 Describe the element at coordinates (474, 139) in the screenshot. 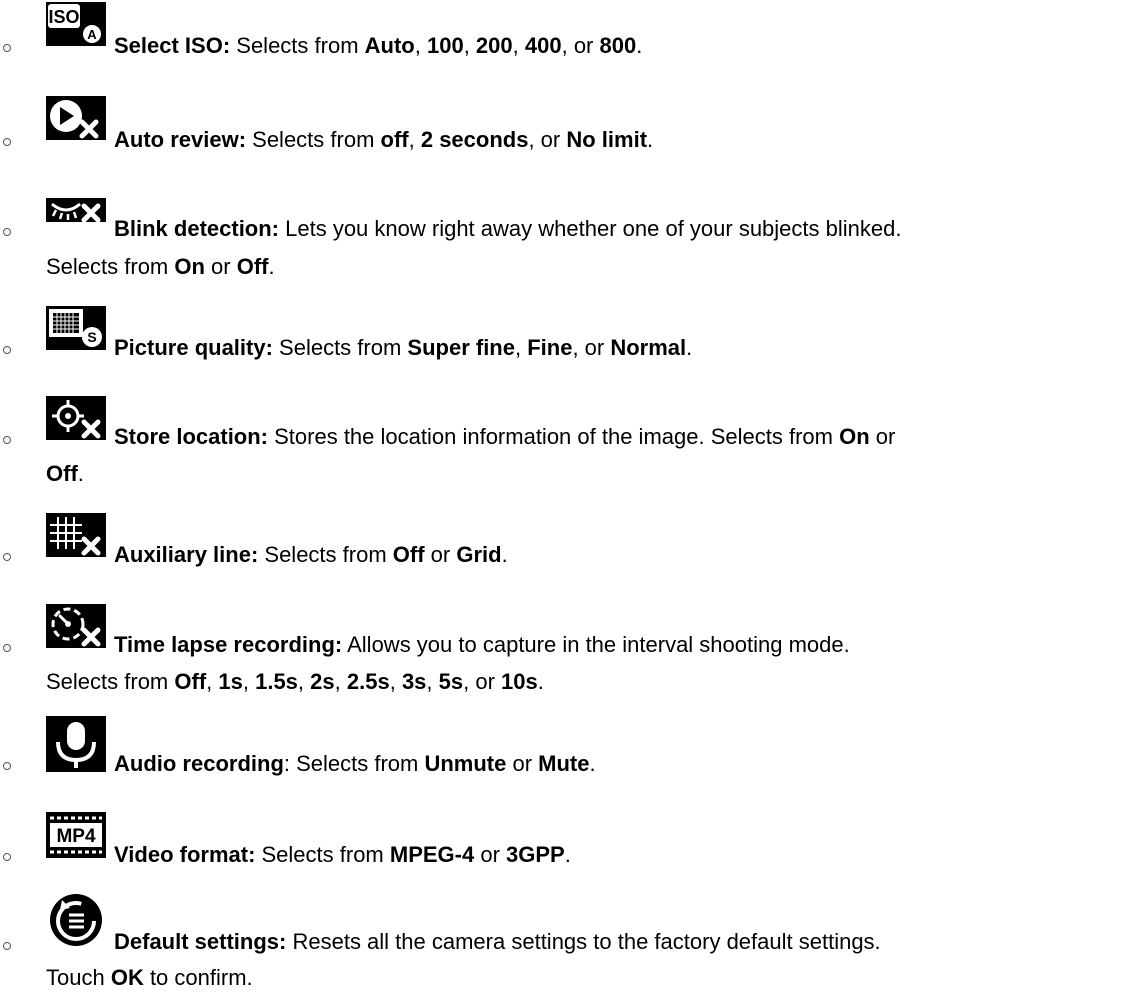

I see `option-value: 2 seconds` at that location.